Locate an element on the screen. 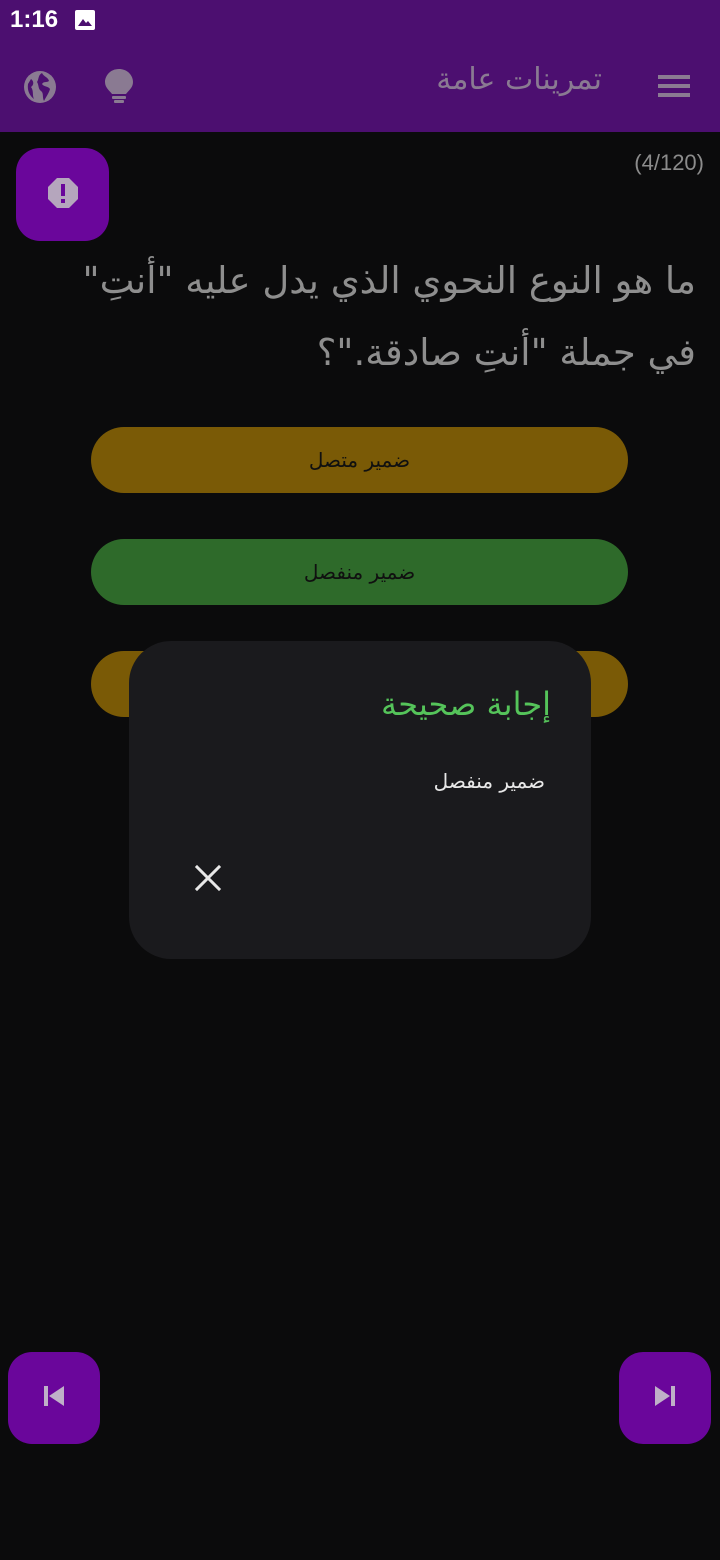 Image resolution: width=720 pixels, height=1560 pixels. menu-icon is located at coordinates (674, 86).